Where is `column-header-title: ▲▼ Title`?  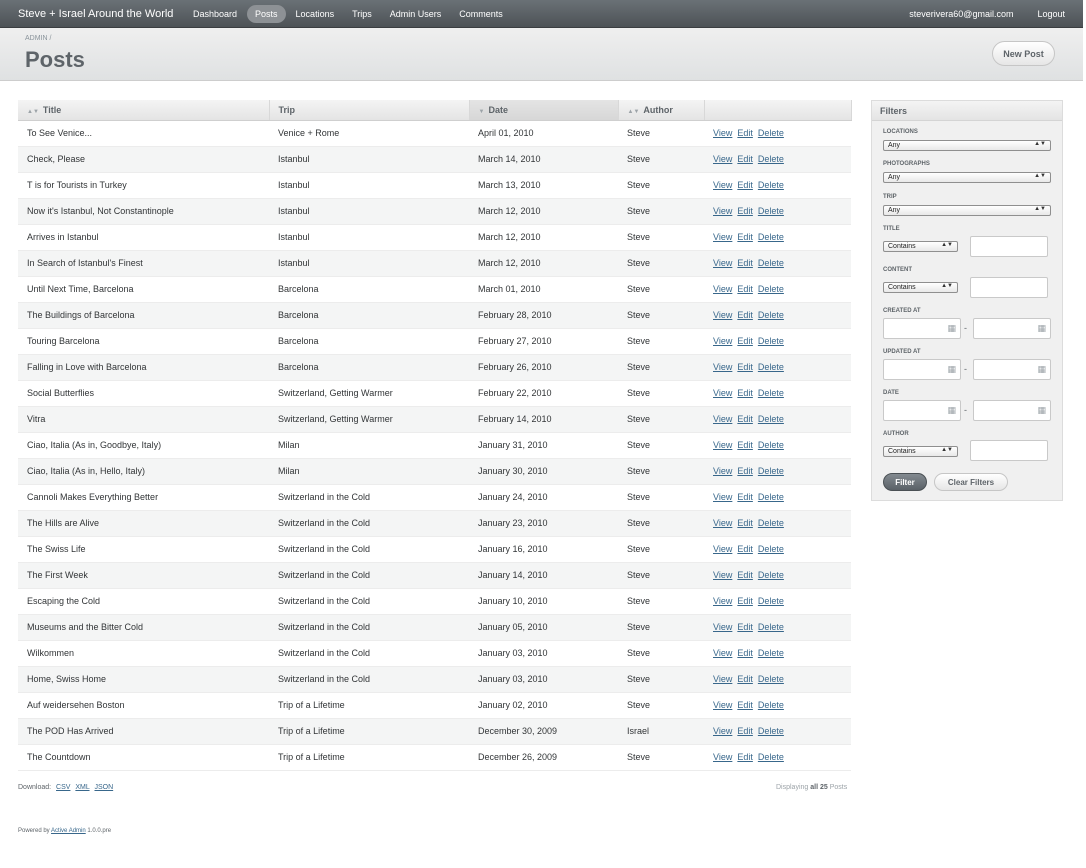 column-header-title: ▲▼ Title is located at coordinates (144, 110).